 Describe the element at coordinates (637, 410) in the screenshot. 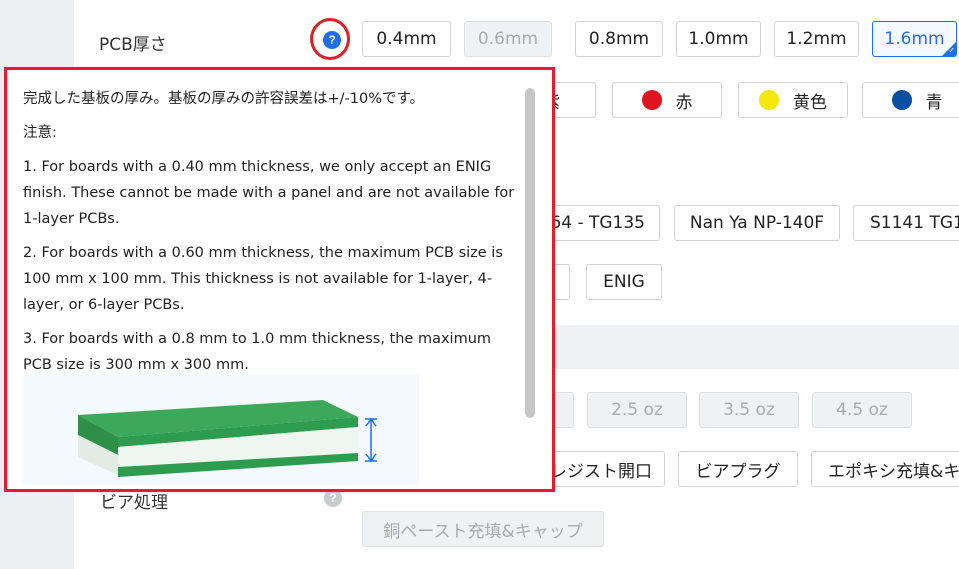

I see `copper-option-2-5oz: 2.5 oz` at that location.